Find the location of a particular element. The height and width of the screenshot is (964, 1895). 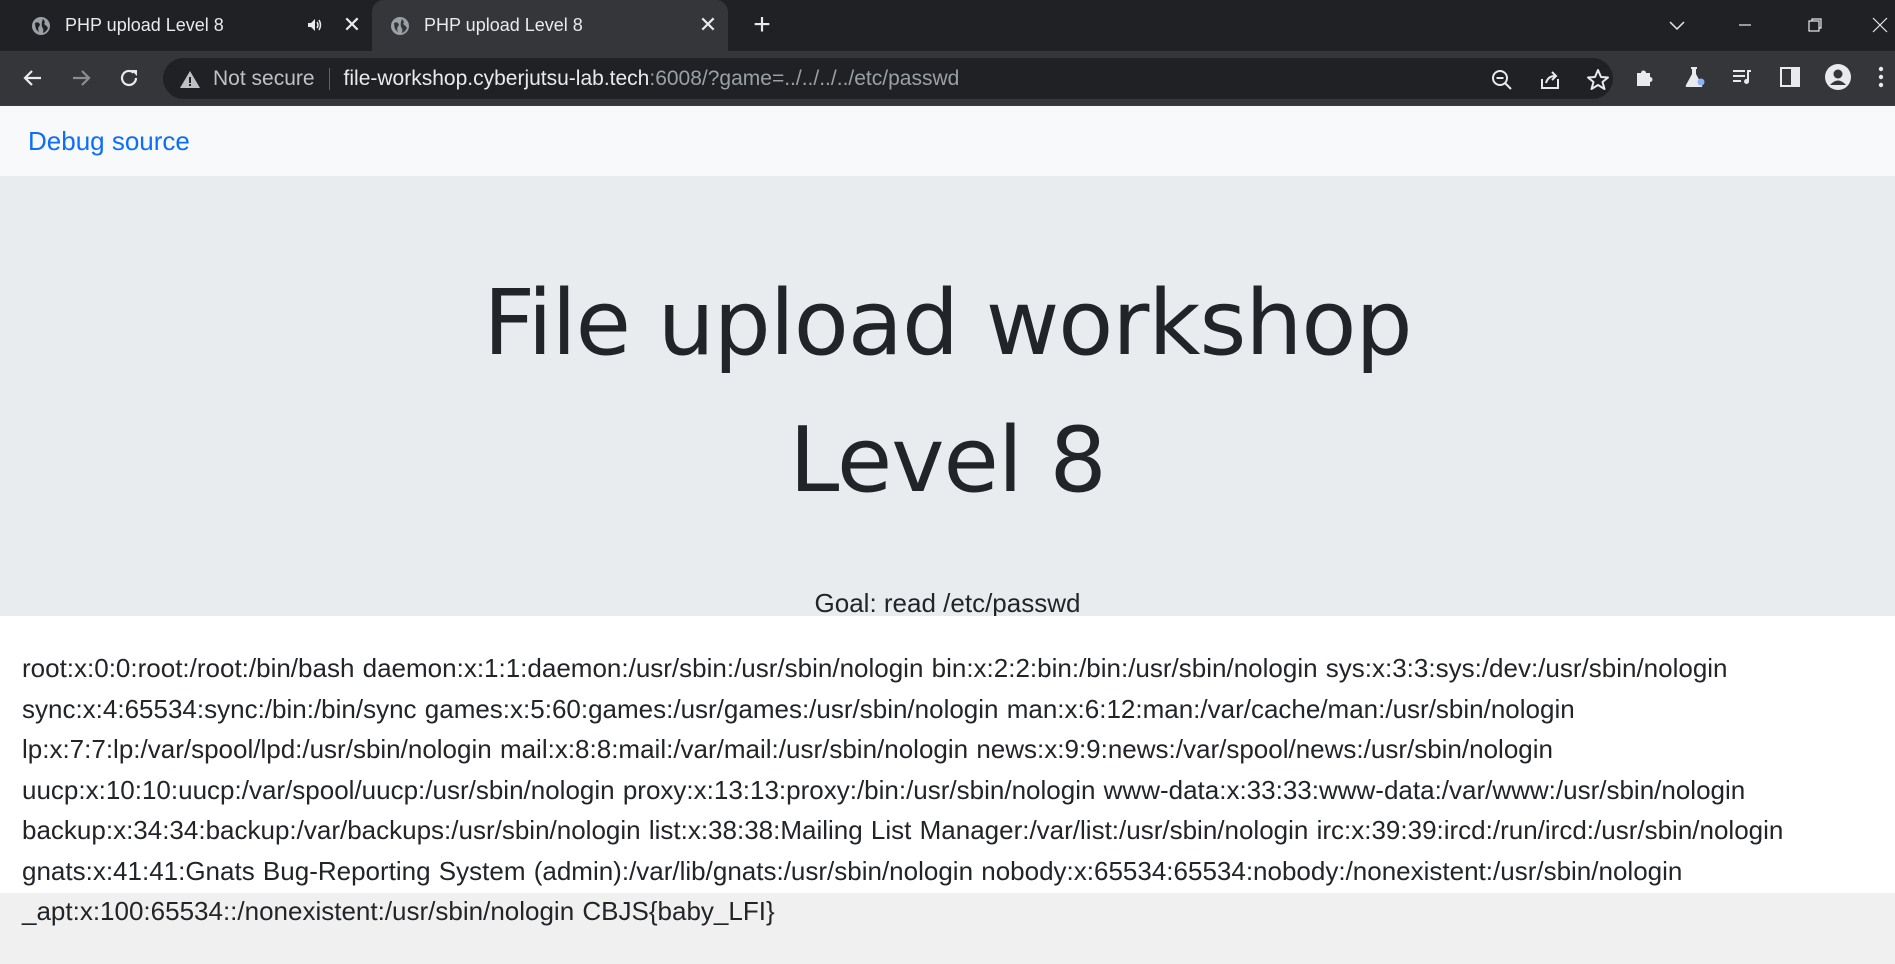

star-icon is located at coordinates (1598, 80).